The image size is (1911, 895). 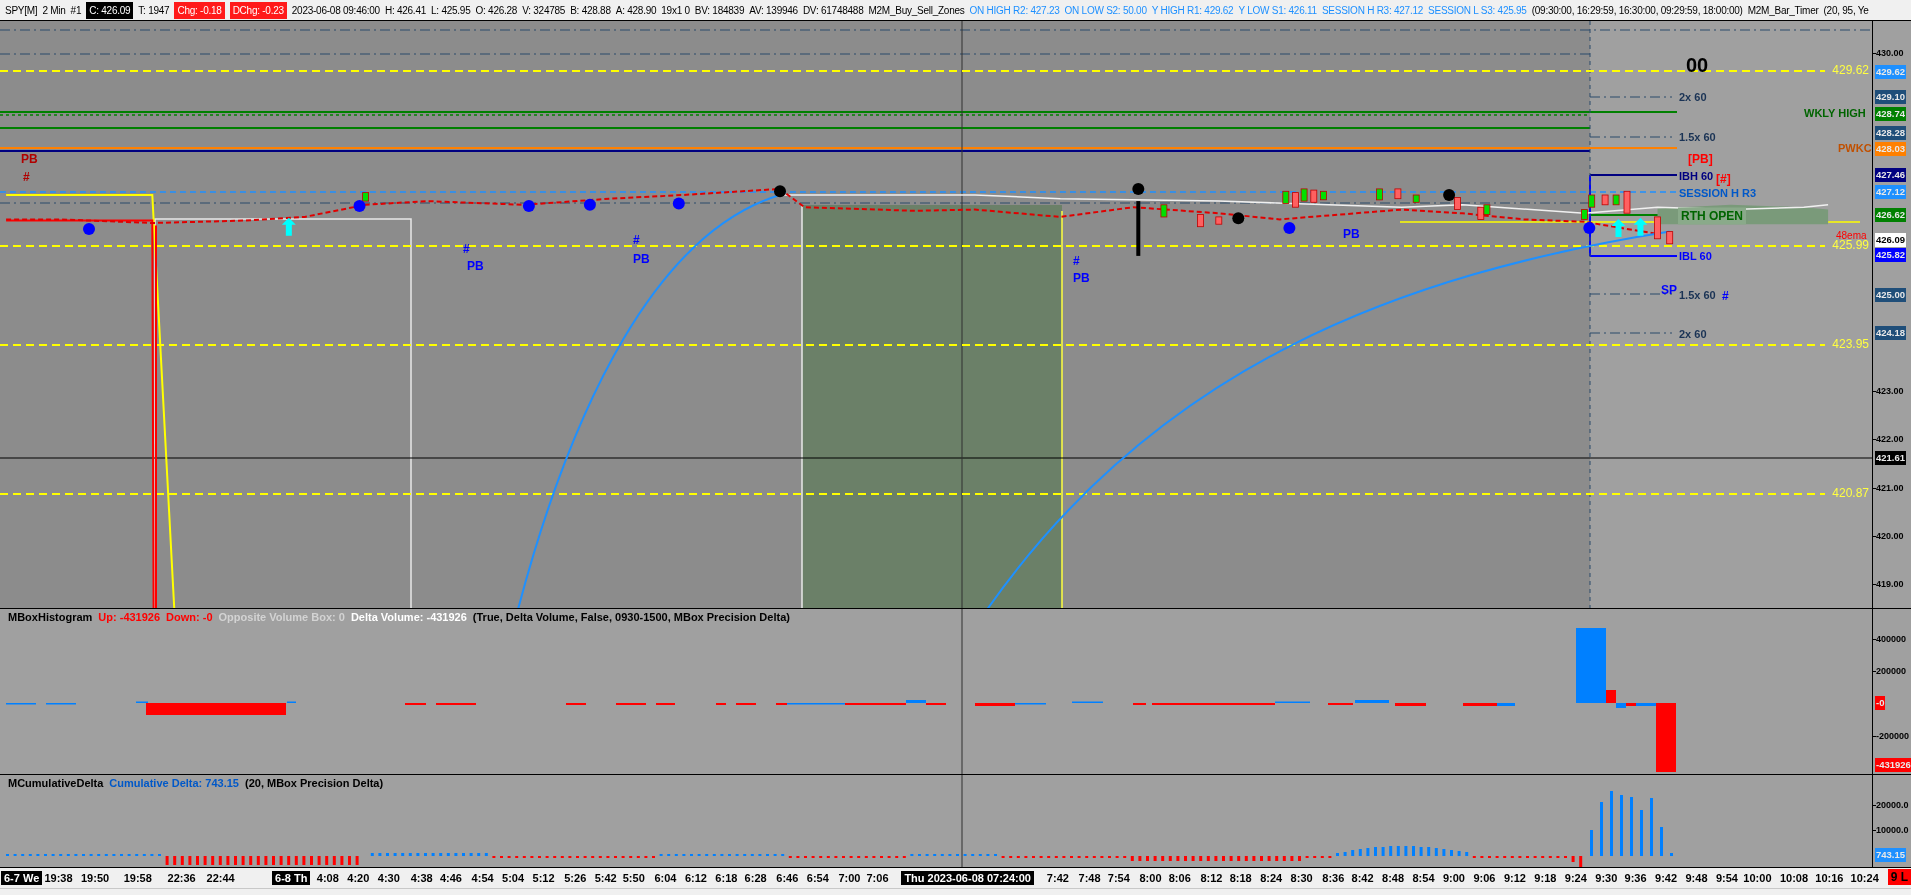 I want to click on time-label: 7:48, so click(x=1089, y=878).